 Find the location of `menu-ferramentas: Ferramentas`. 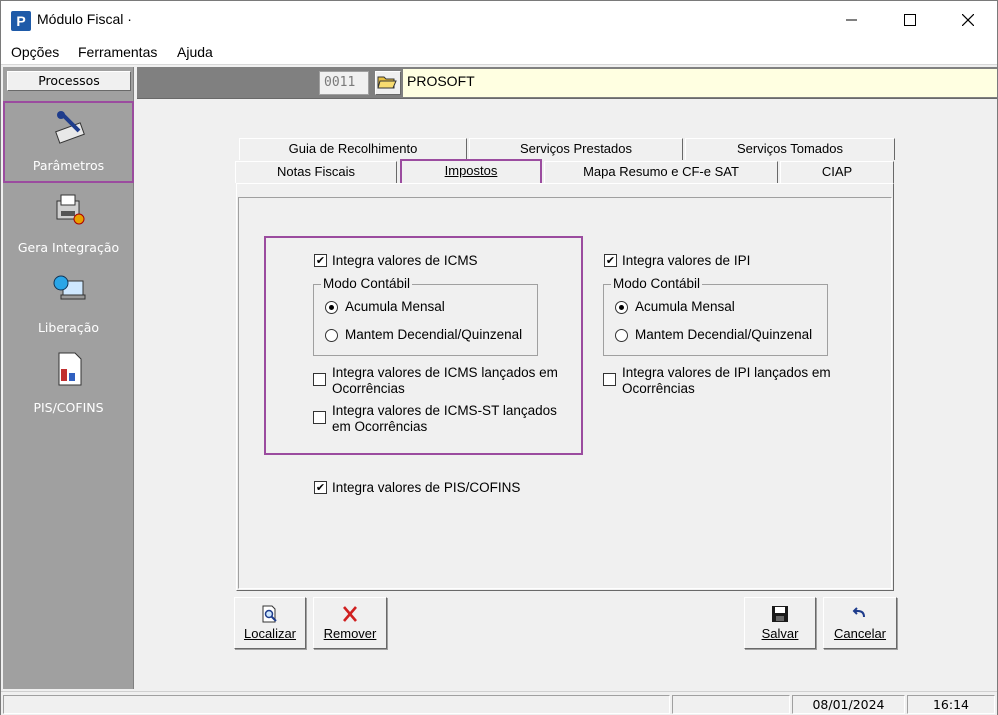

menu-ferramentas: Ferramentas is located at coordinates (117, 52).